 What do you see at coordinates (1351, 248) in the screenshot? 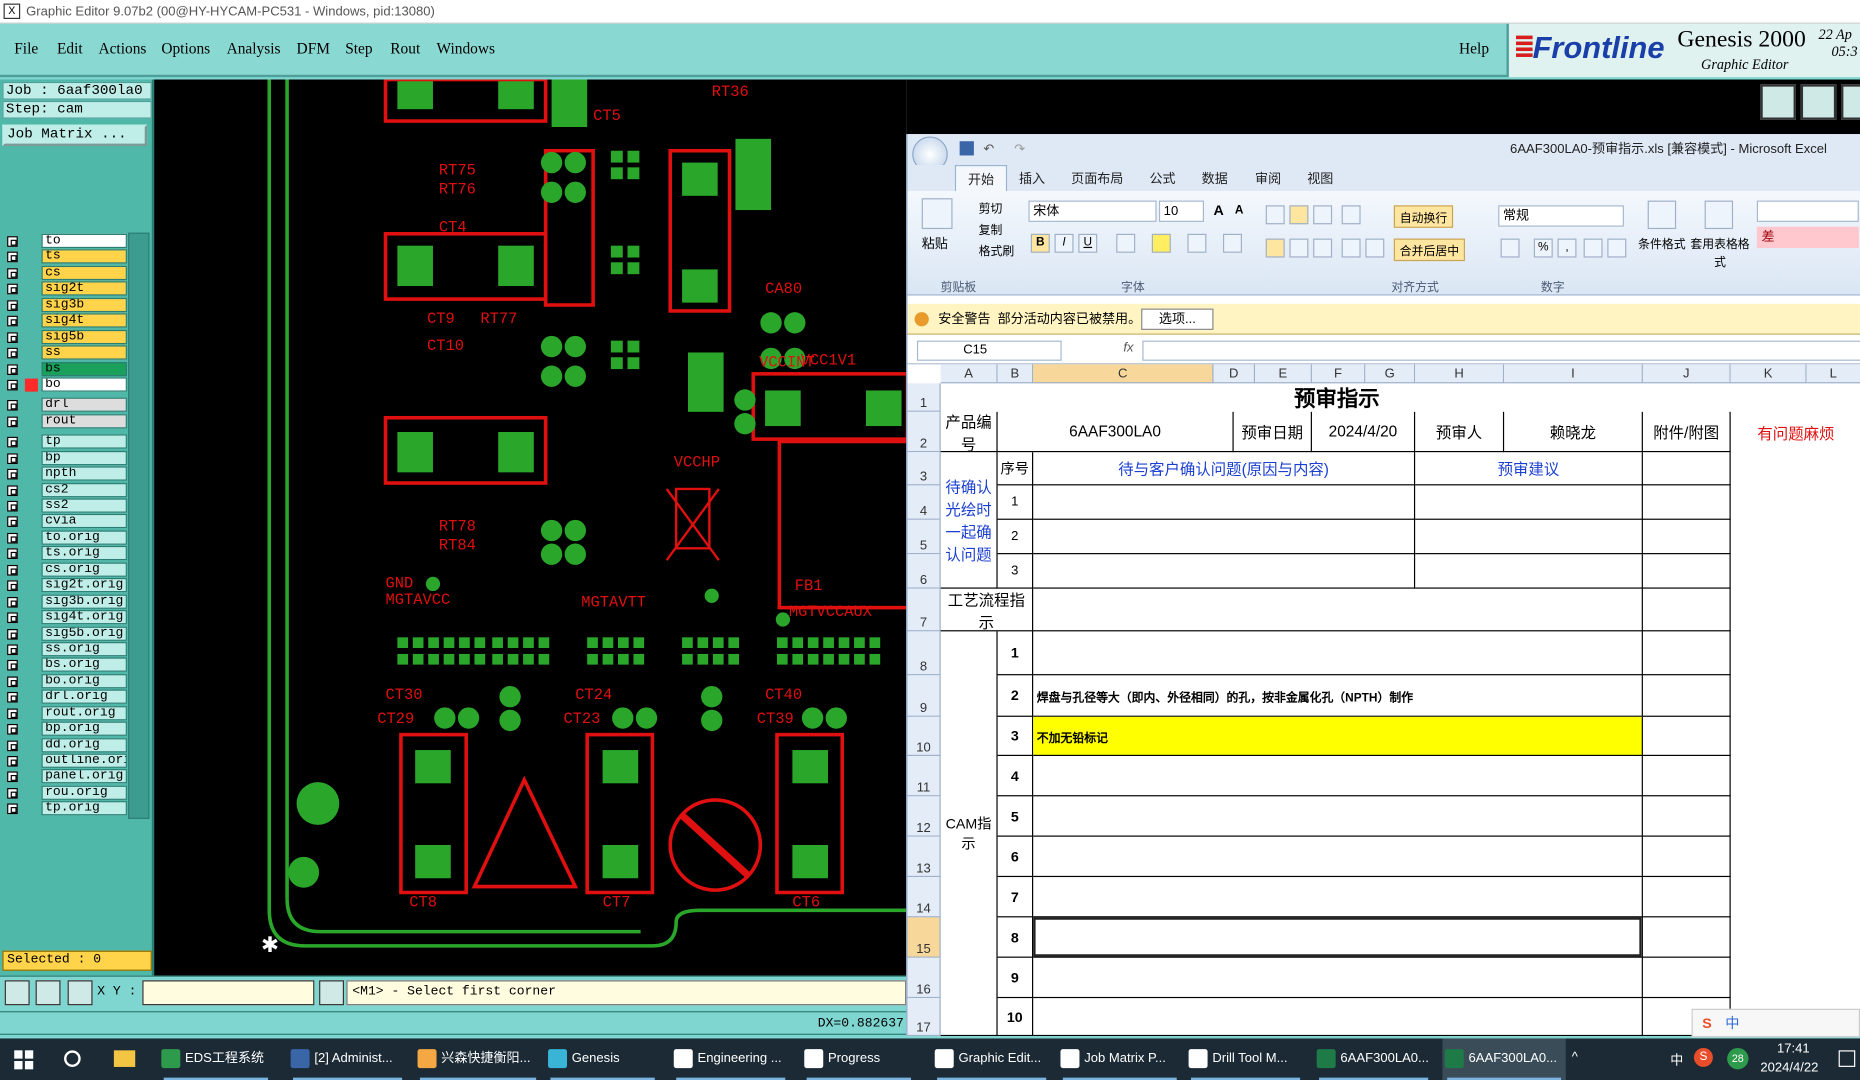
I see `decrease-indent-icon` at bounding box center [1351, 248].